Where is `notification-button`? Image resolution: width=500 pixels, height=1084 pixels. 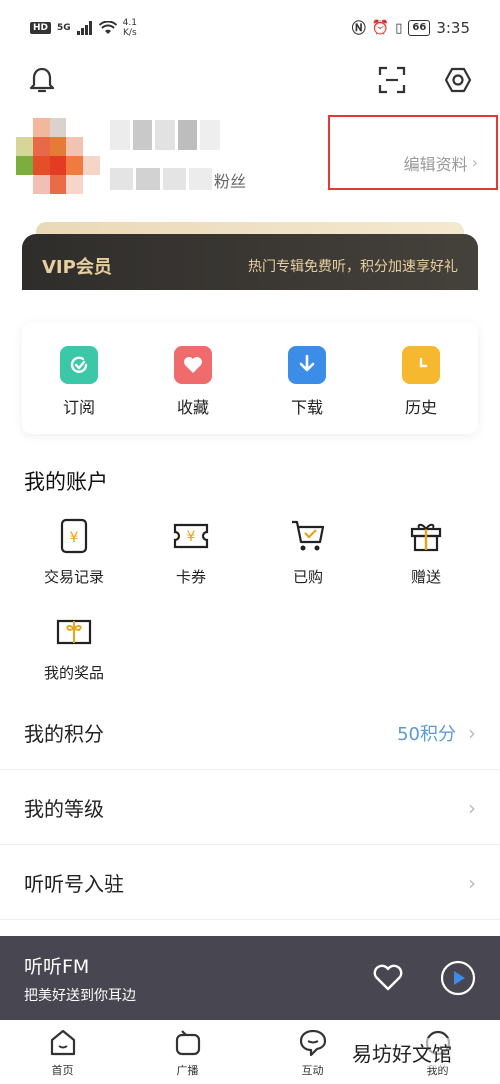
notification-button is located at coordinates (42, 80).